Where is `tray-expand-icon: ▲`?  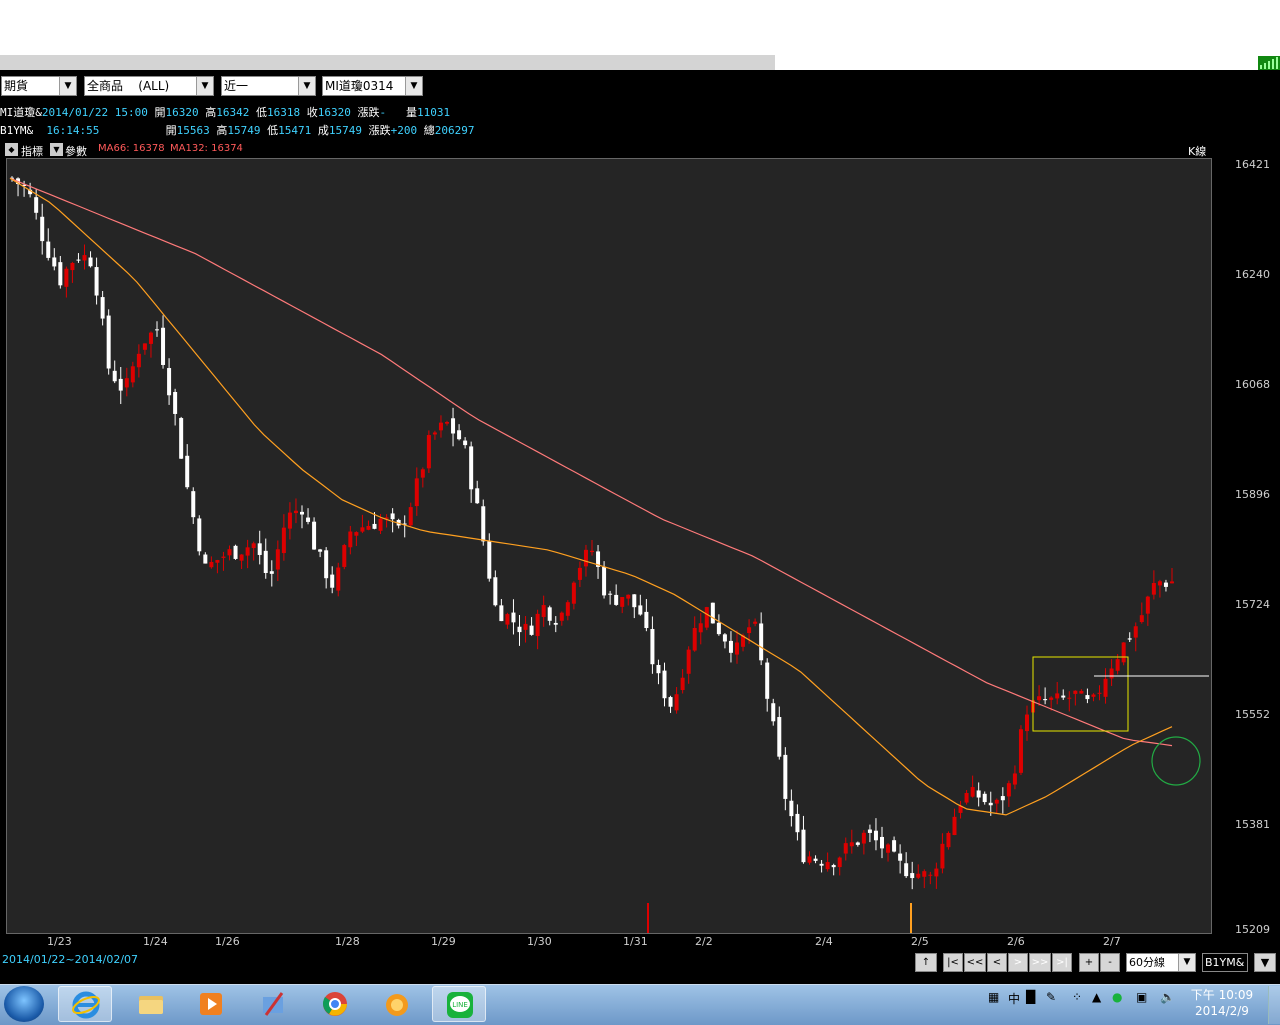 tray-expand-icon: ▲ is located at coordinates (1096, 997).